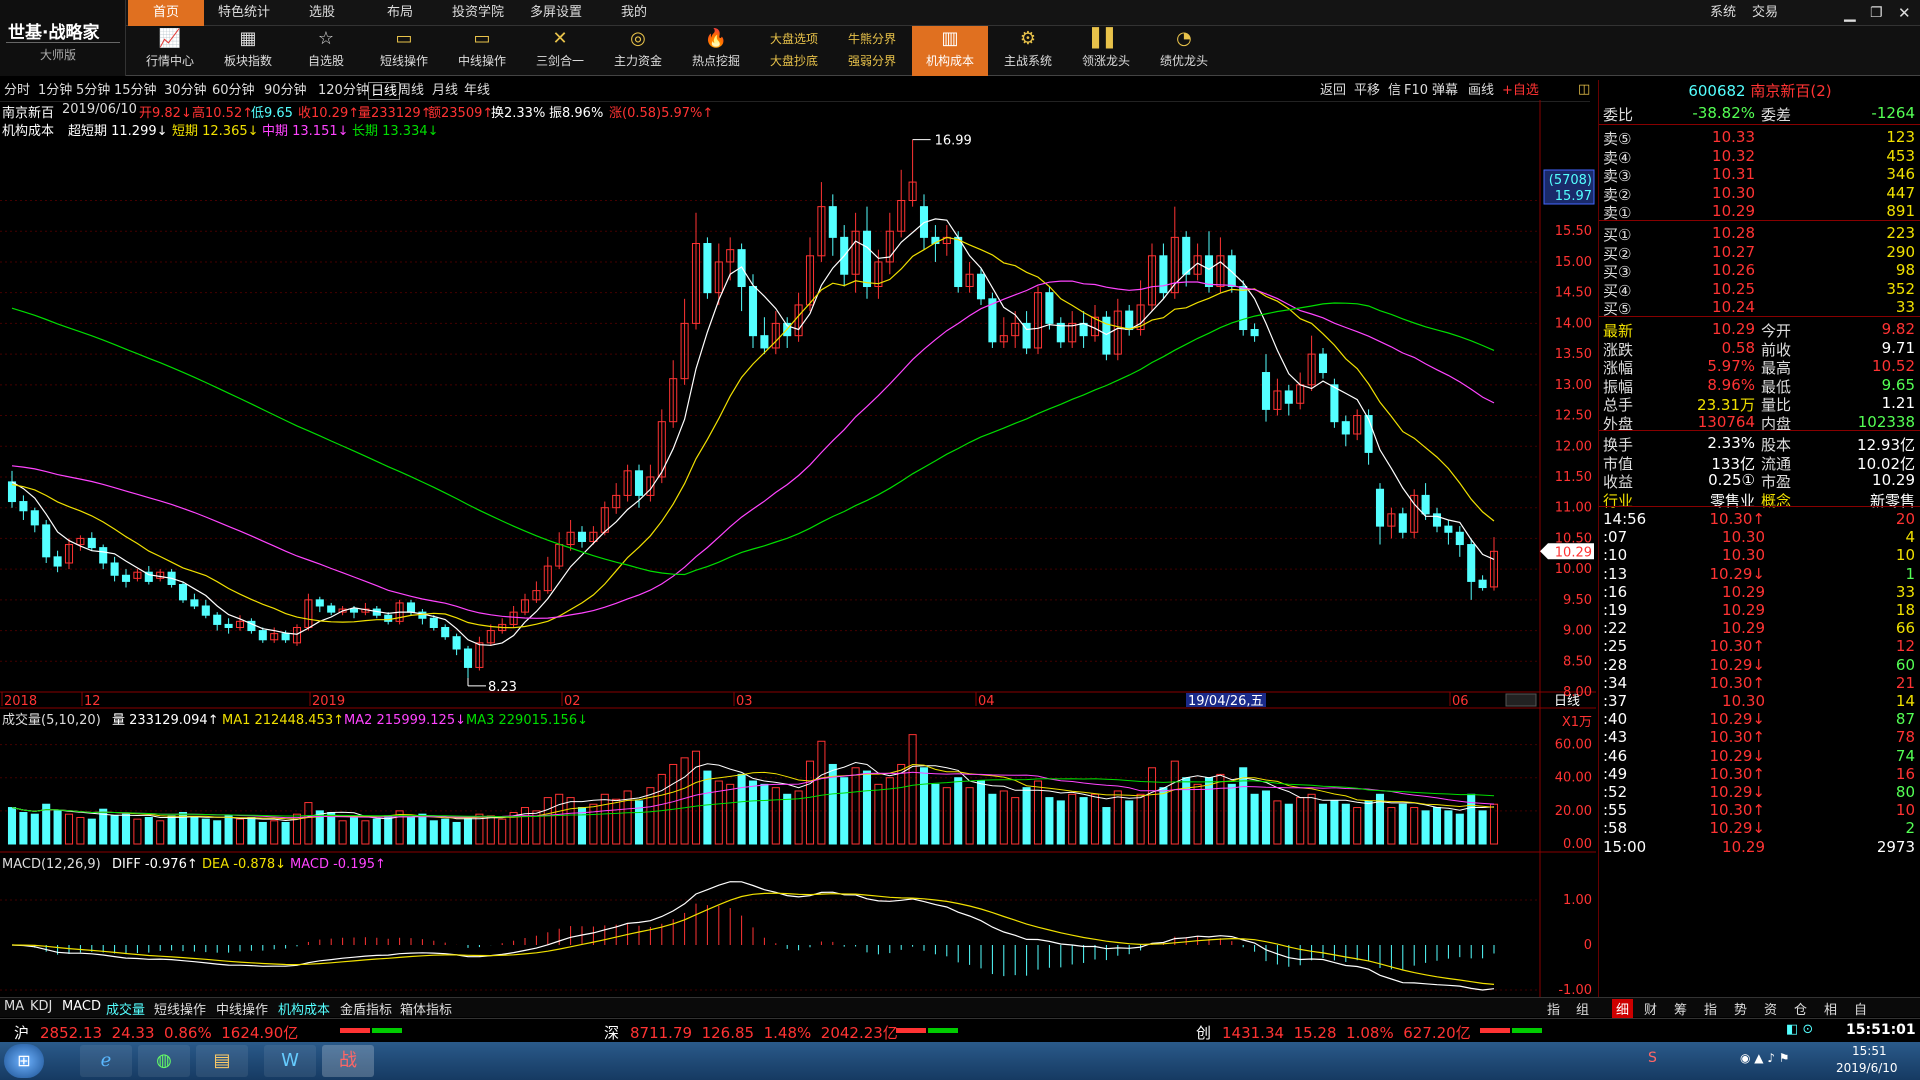 This screenshot has height=1080, width=1920. I want to click on panel-tab-0: 指, so click(1553, 1008).